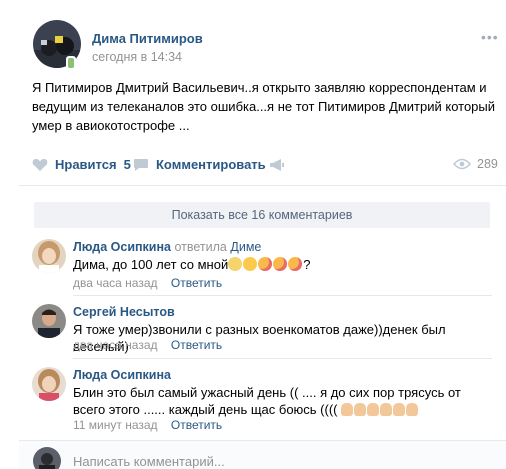  I want to click on comment-time: 11 минут назад, so click(115, 425).